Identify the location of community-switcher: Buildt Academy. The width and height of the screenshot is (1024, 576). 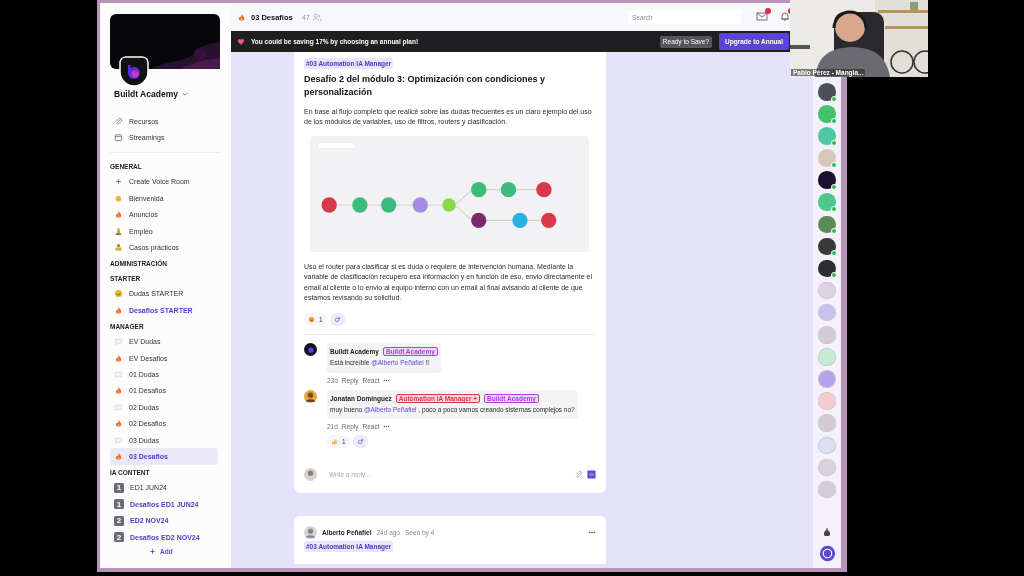
(149, 94).